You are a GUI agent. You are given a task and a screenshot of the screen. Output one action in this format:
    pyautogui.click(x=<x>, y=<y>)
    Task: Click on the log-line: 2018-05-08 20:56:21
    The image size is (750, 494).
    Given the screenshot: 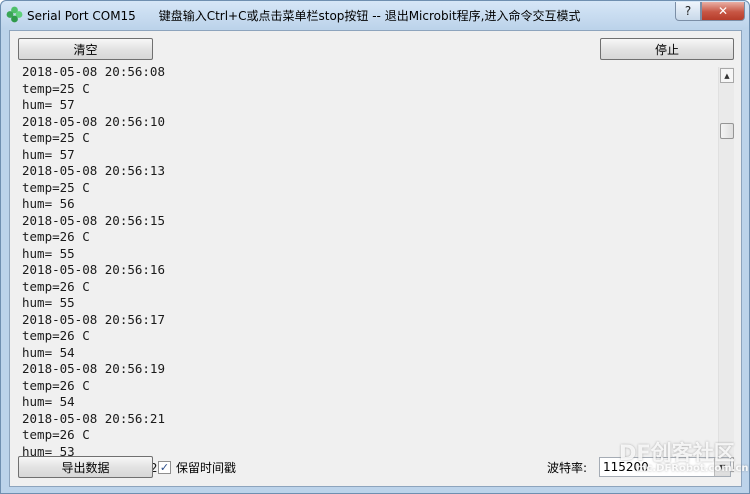 What is the action you would take?
    pyautogui.click(x=93, y=418)
    